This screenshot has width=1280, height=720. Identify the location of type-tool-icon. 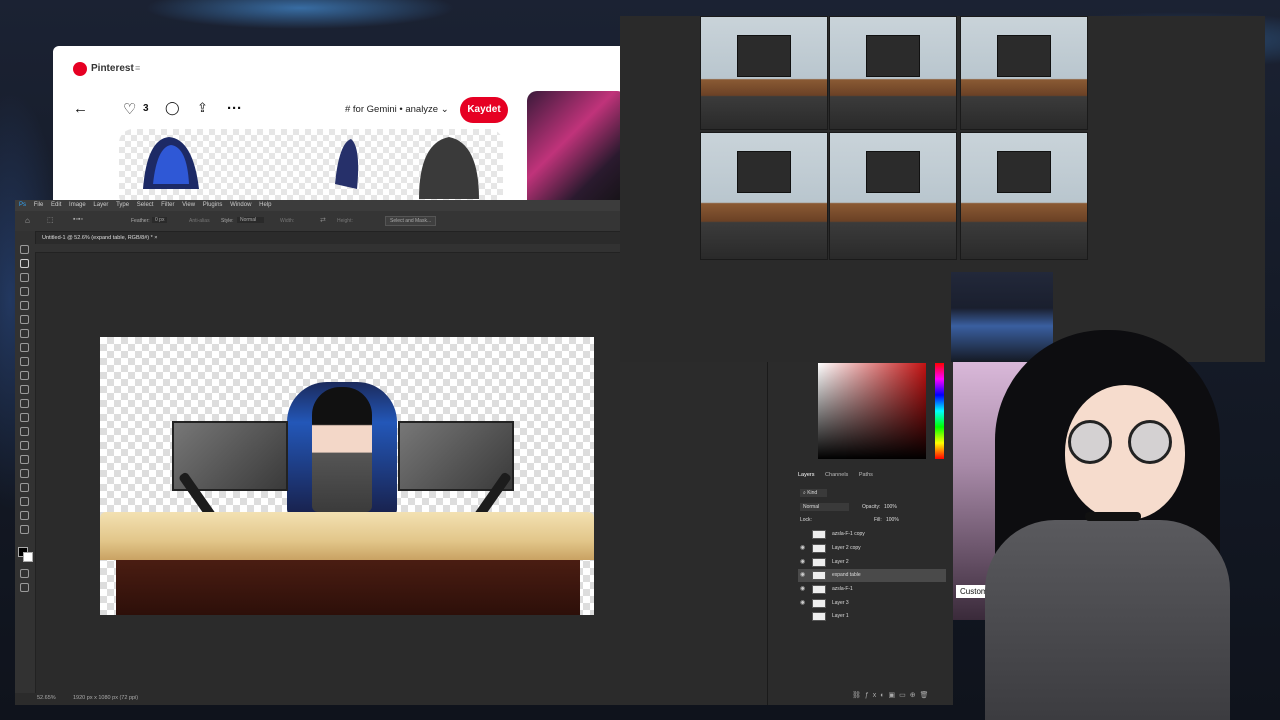
(24, 473).